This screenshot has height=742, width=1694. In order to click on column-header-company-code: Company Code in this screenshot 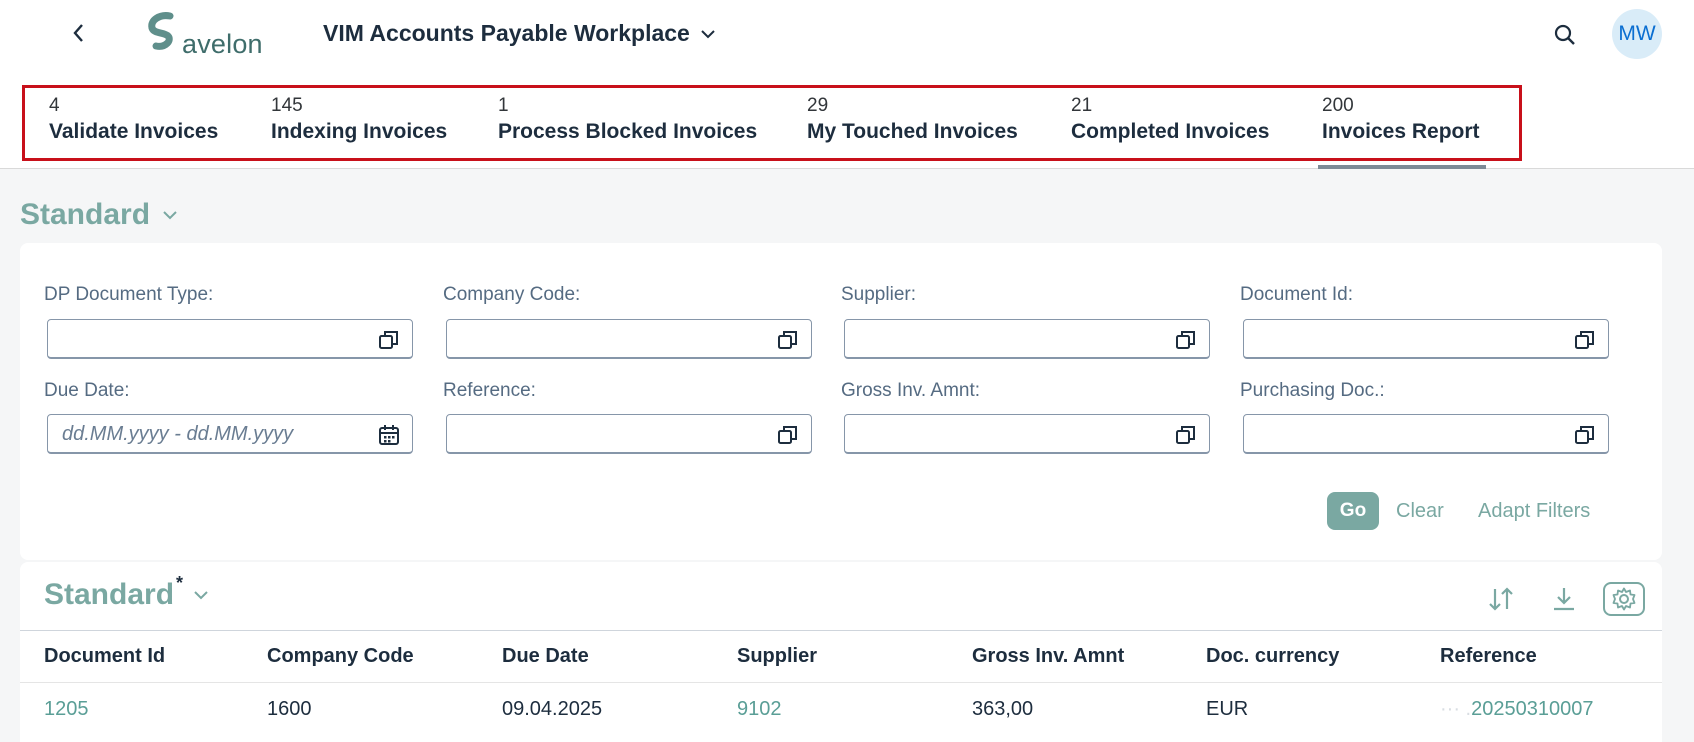, I will do `click(340, 656)`.